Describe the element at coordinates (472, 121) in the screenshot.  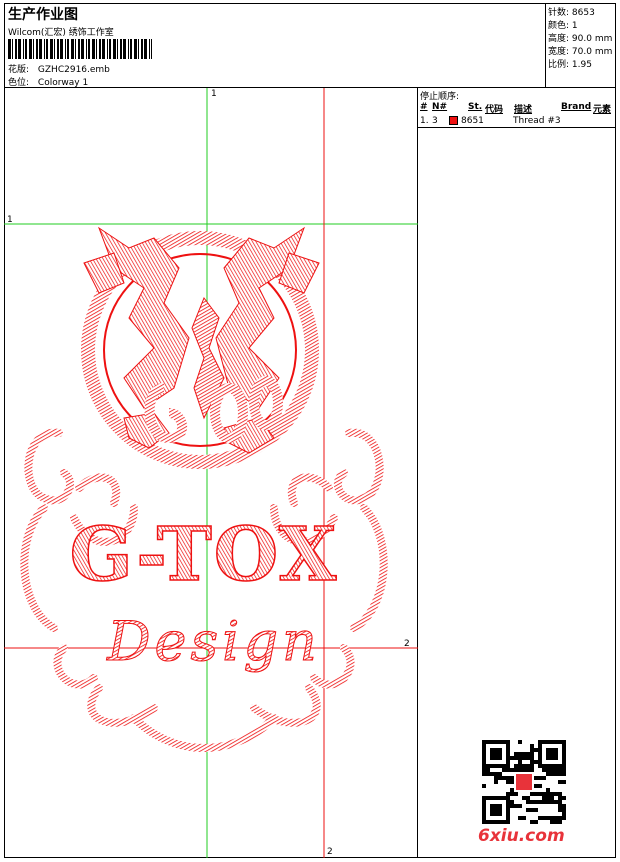
I see `row-code: 8651` at that location.